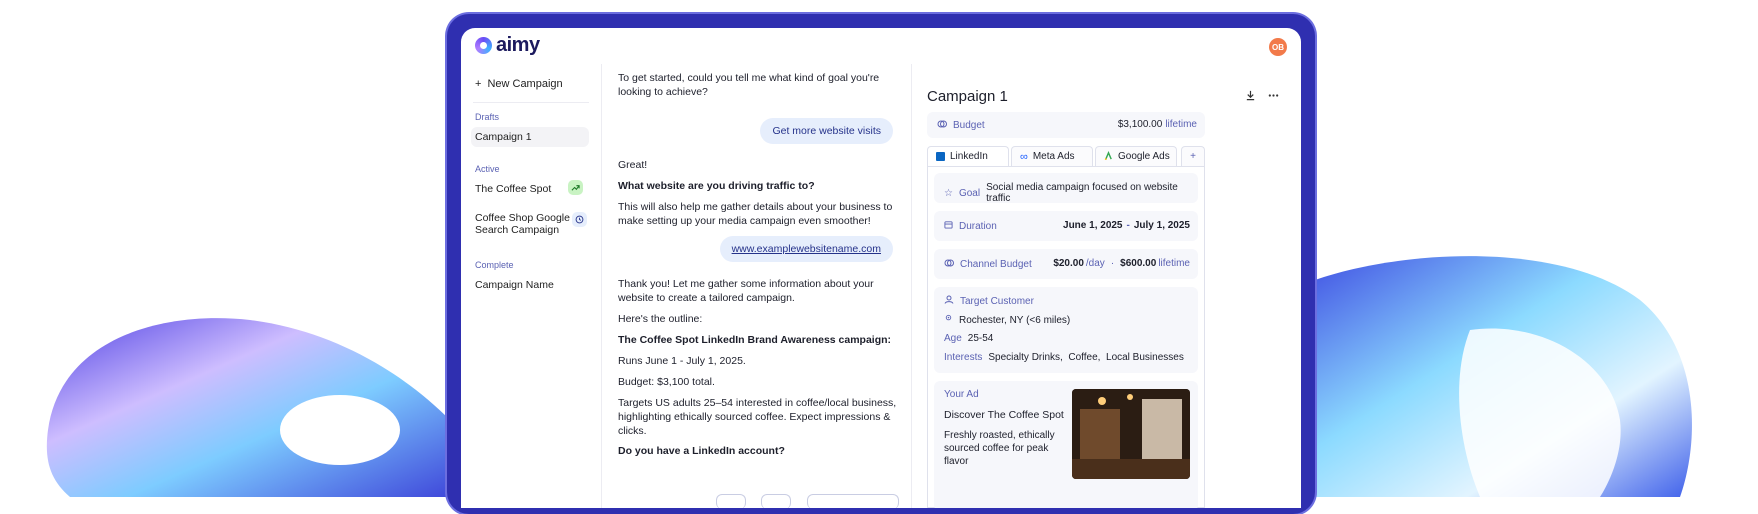 The width and height of the screenshot is (1758, 514). Describe the element at coordinates (579, 219) in the screenshot. I see `clock-icon` at that location.